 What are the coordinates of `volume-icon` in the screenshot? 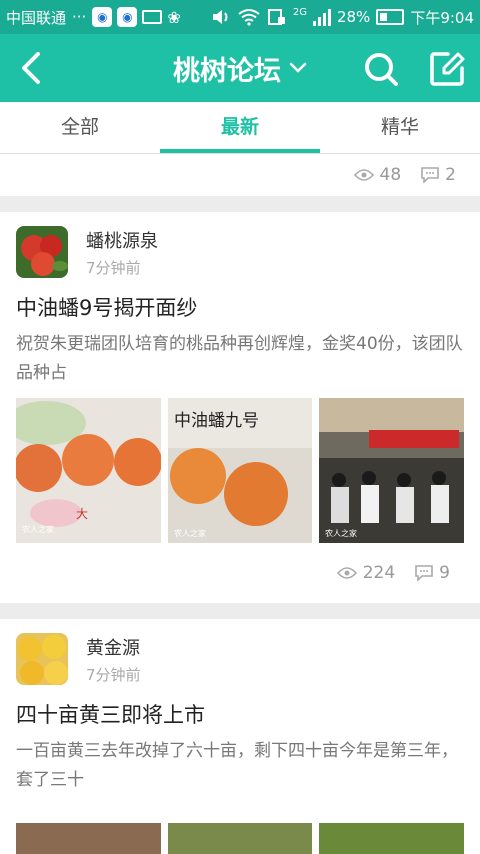 It's located at (220, 17).